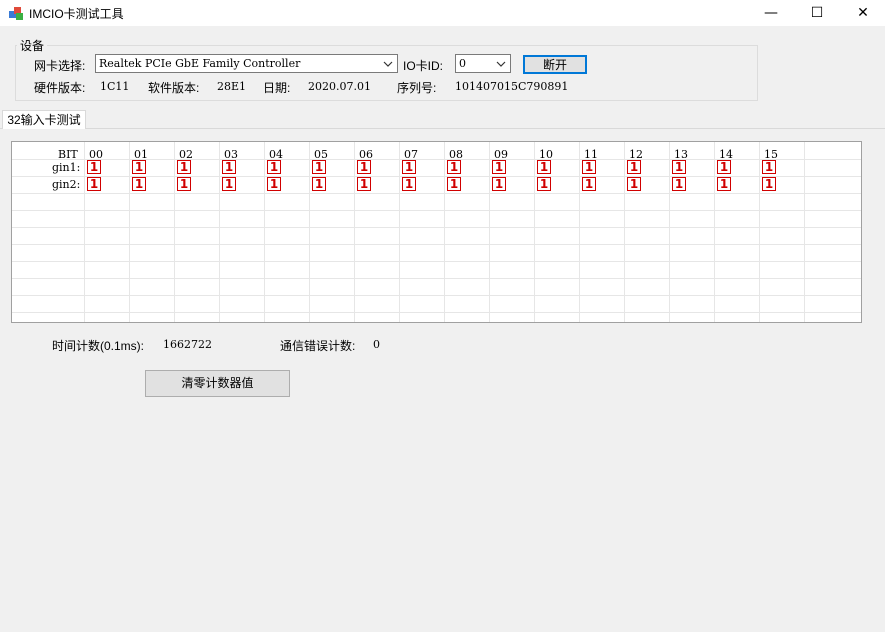  What do you see at coordinates (60, 66) in the screenshot?
I see `nic-label: 网卡选择:` at bounding box center [60, 66].